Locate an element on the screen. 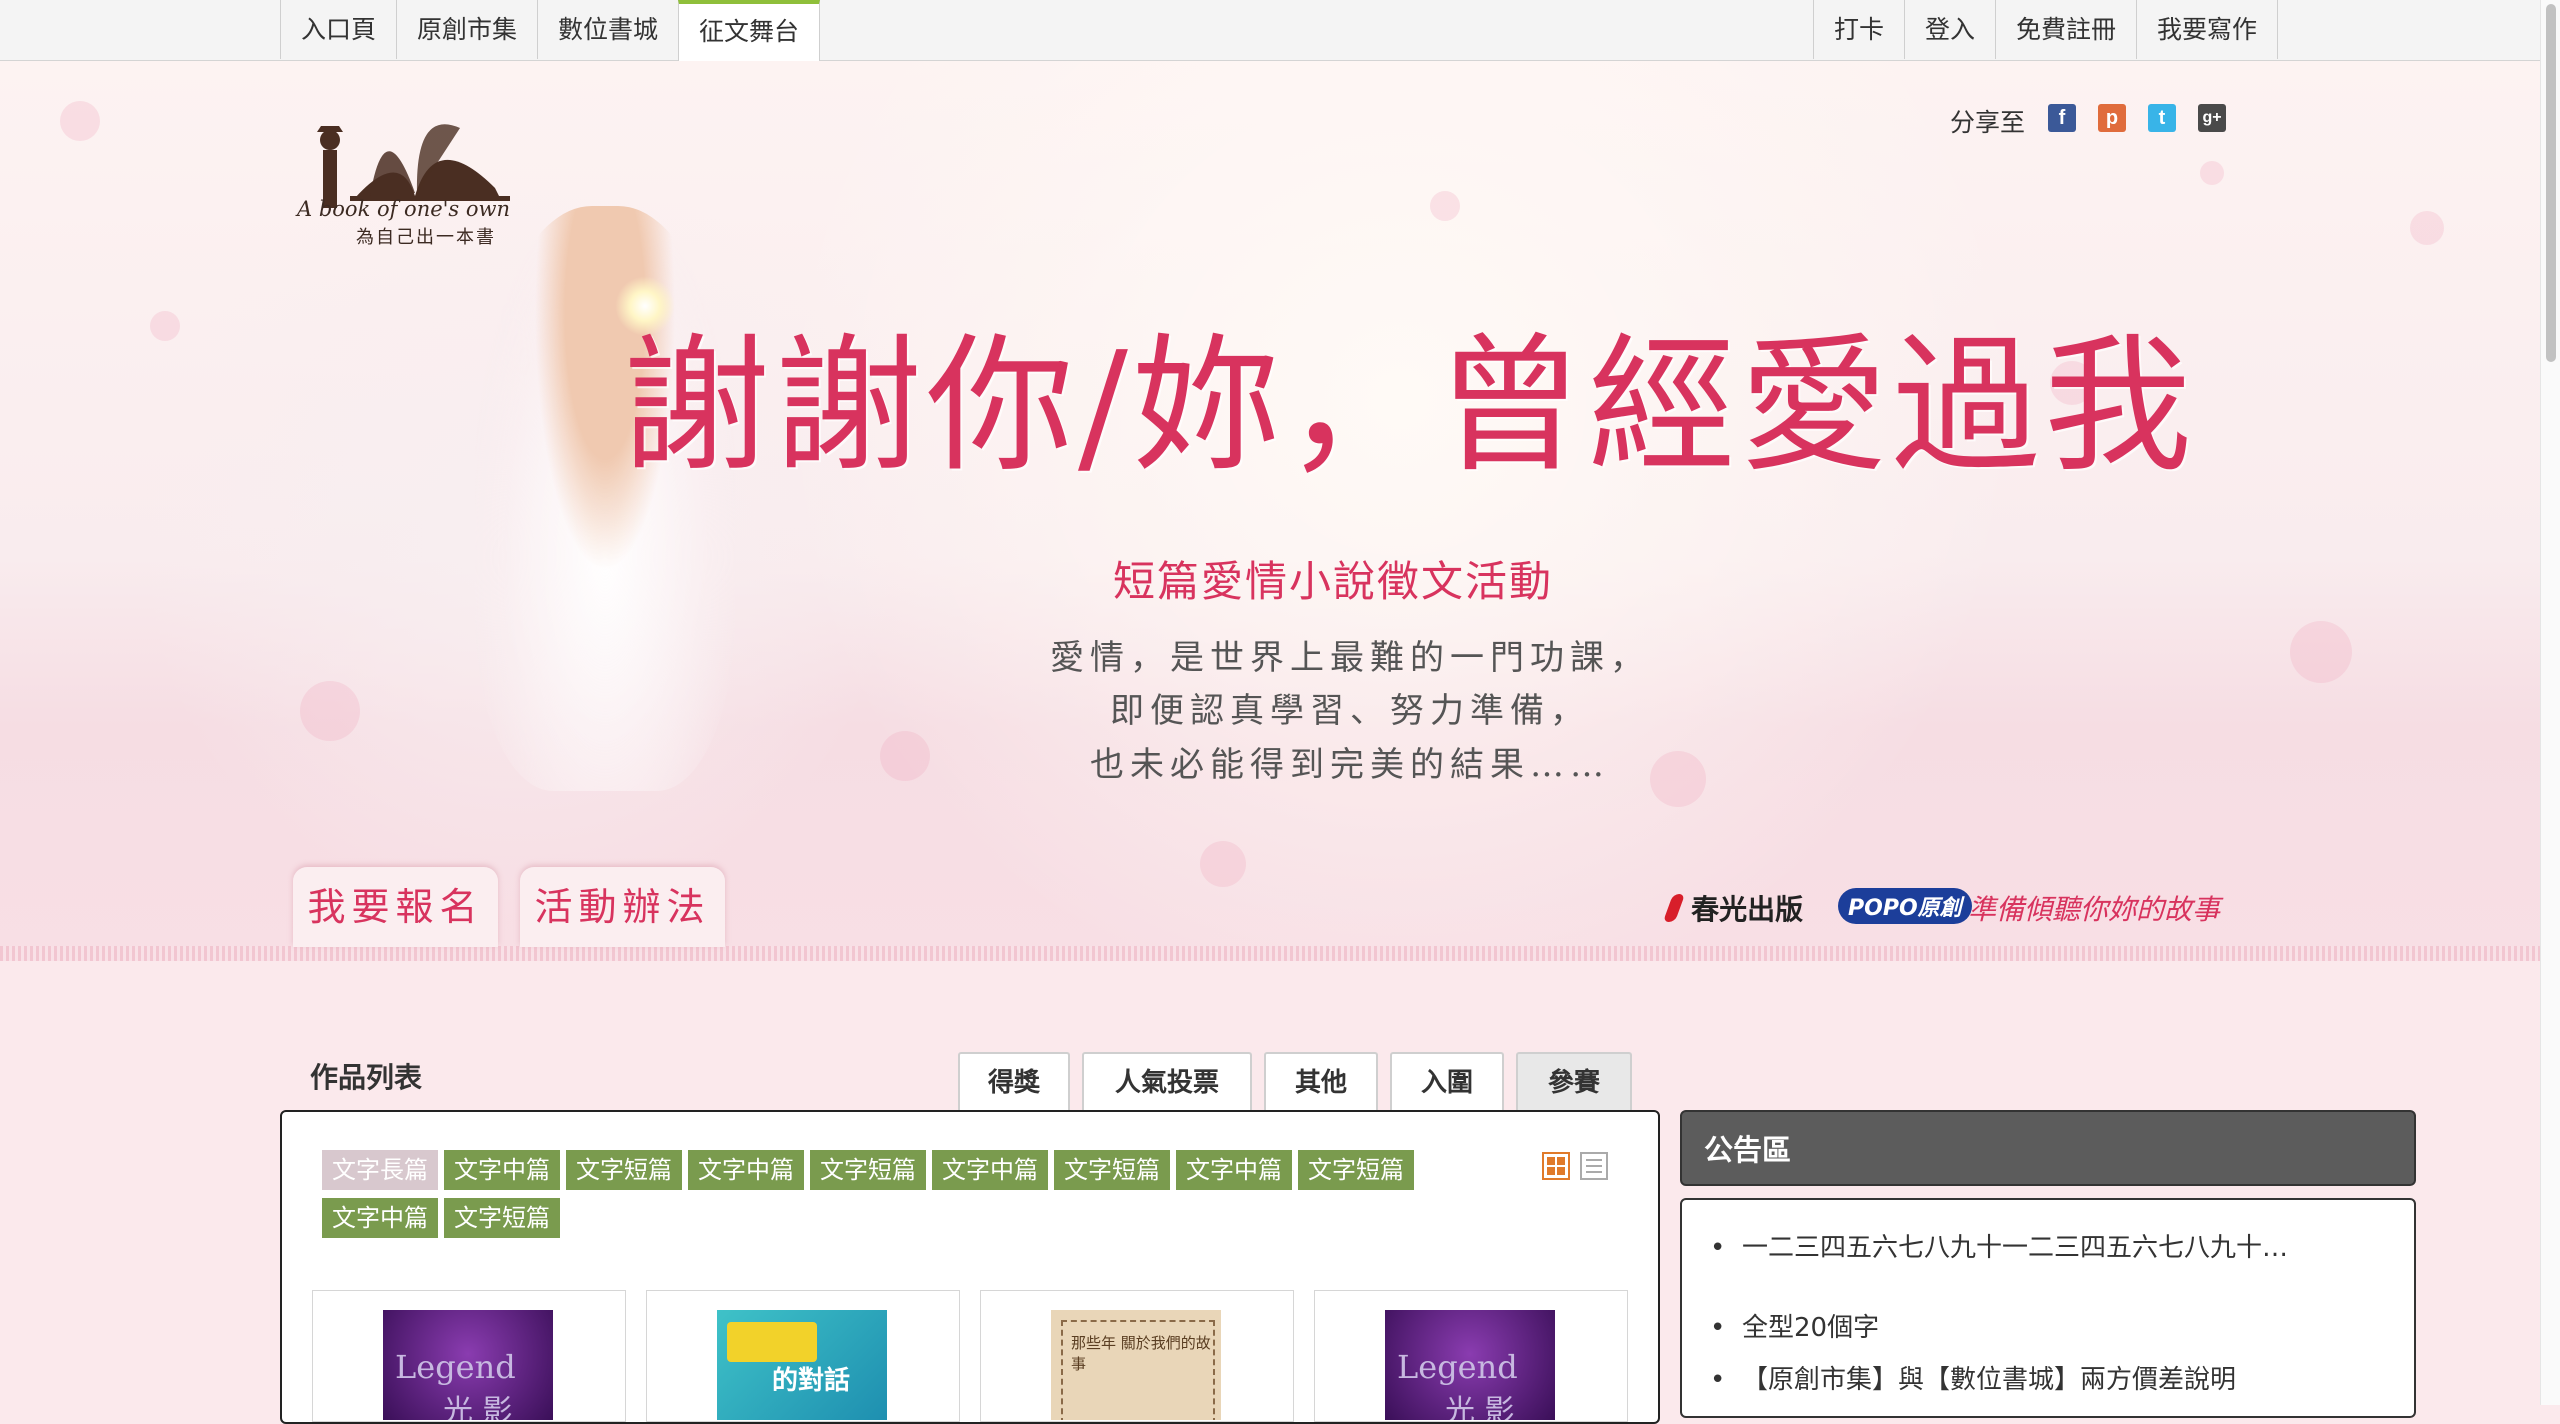 This screenshot has height=1424, width=2560. facebook-icon: f is located at coordinates (2062, 118).